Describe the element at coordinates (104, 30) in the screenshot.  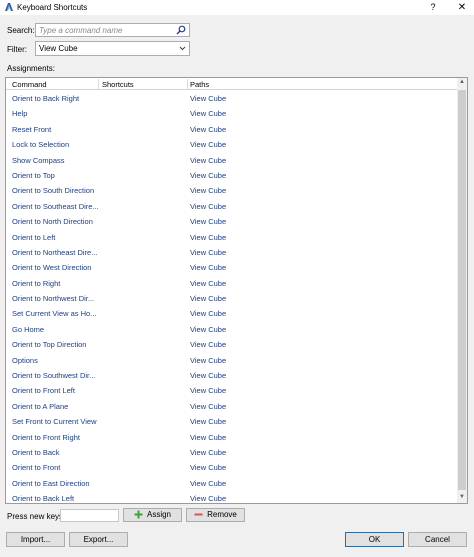
I see `search-input` at that location.